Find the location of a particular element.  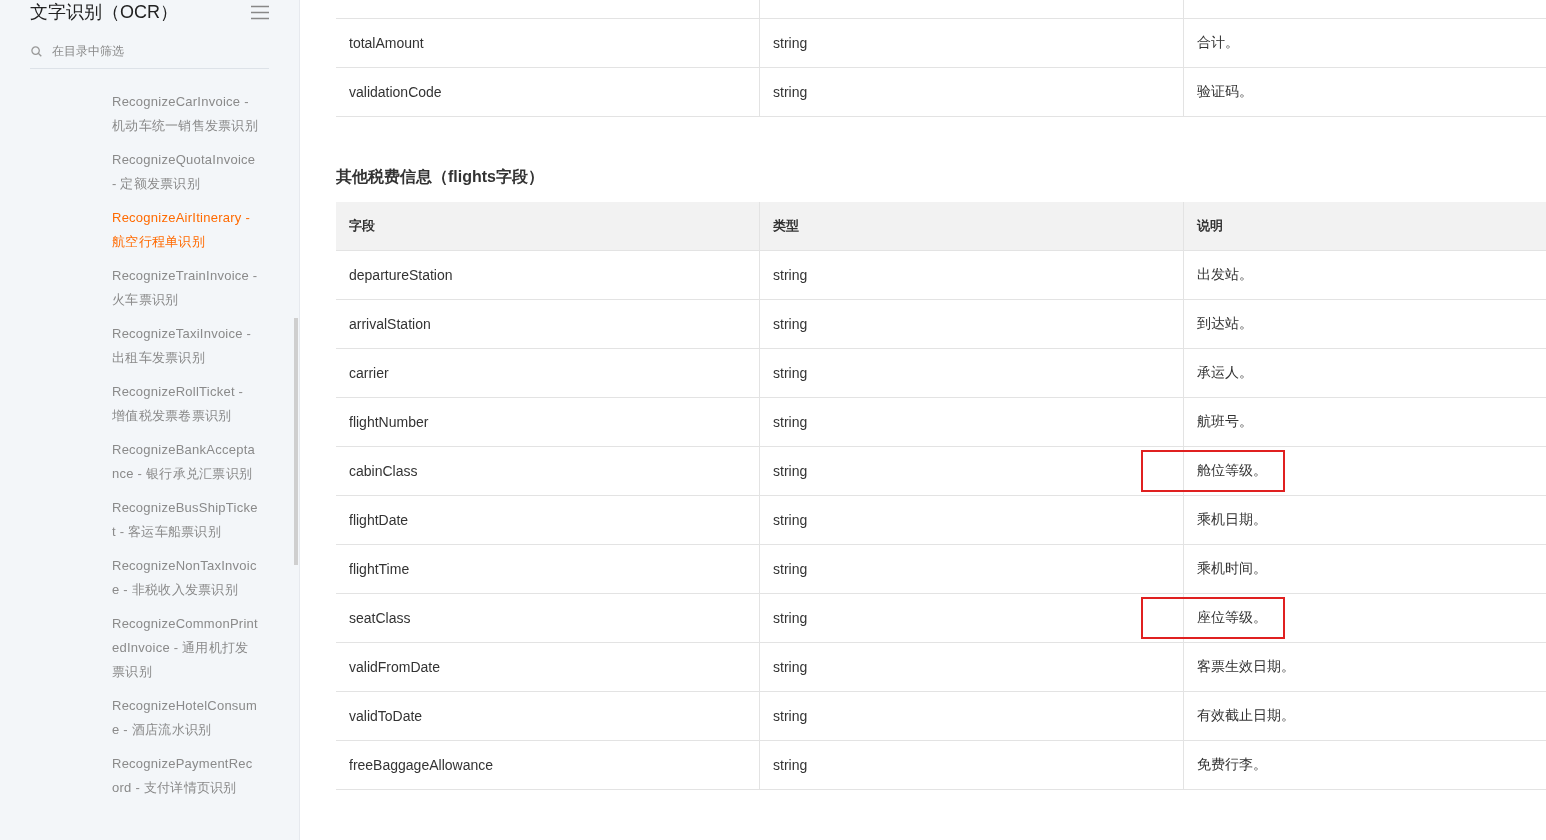

table-cell: freeBaggageAllowance is located at coordinates (421, 765).